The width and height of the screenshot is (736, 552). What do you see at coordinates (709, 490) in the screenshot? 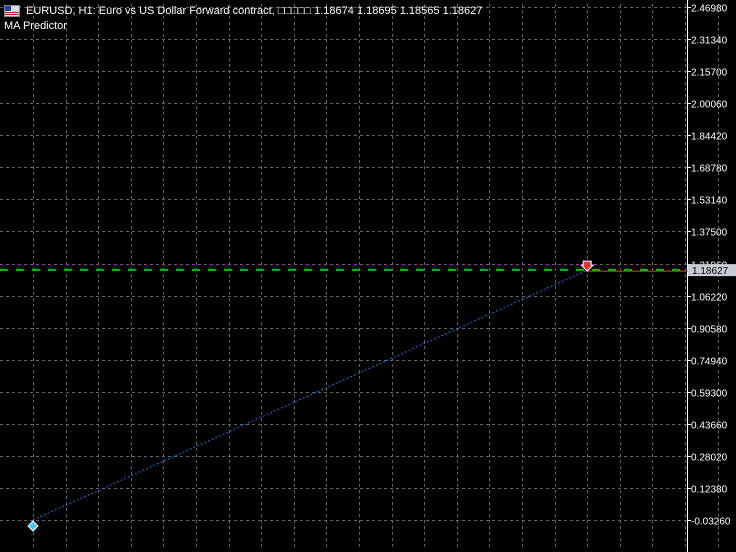
I see `y-tick-label: 0.12380` at bounding box center [709, 490].